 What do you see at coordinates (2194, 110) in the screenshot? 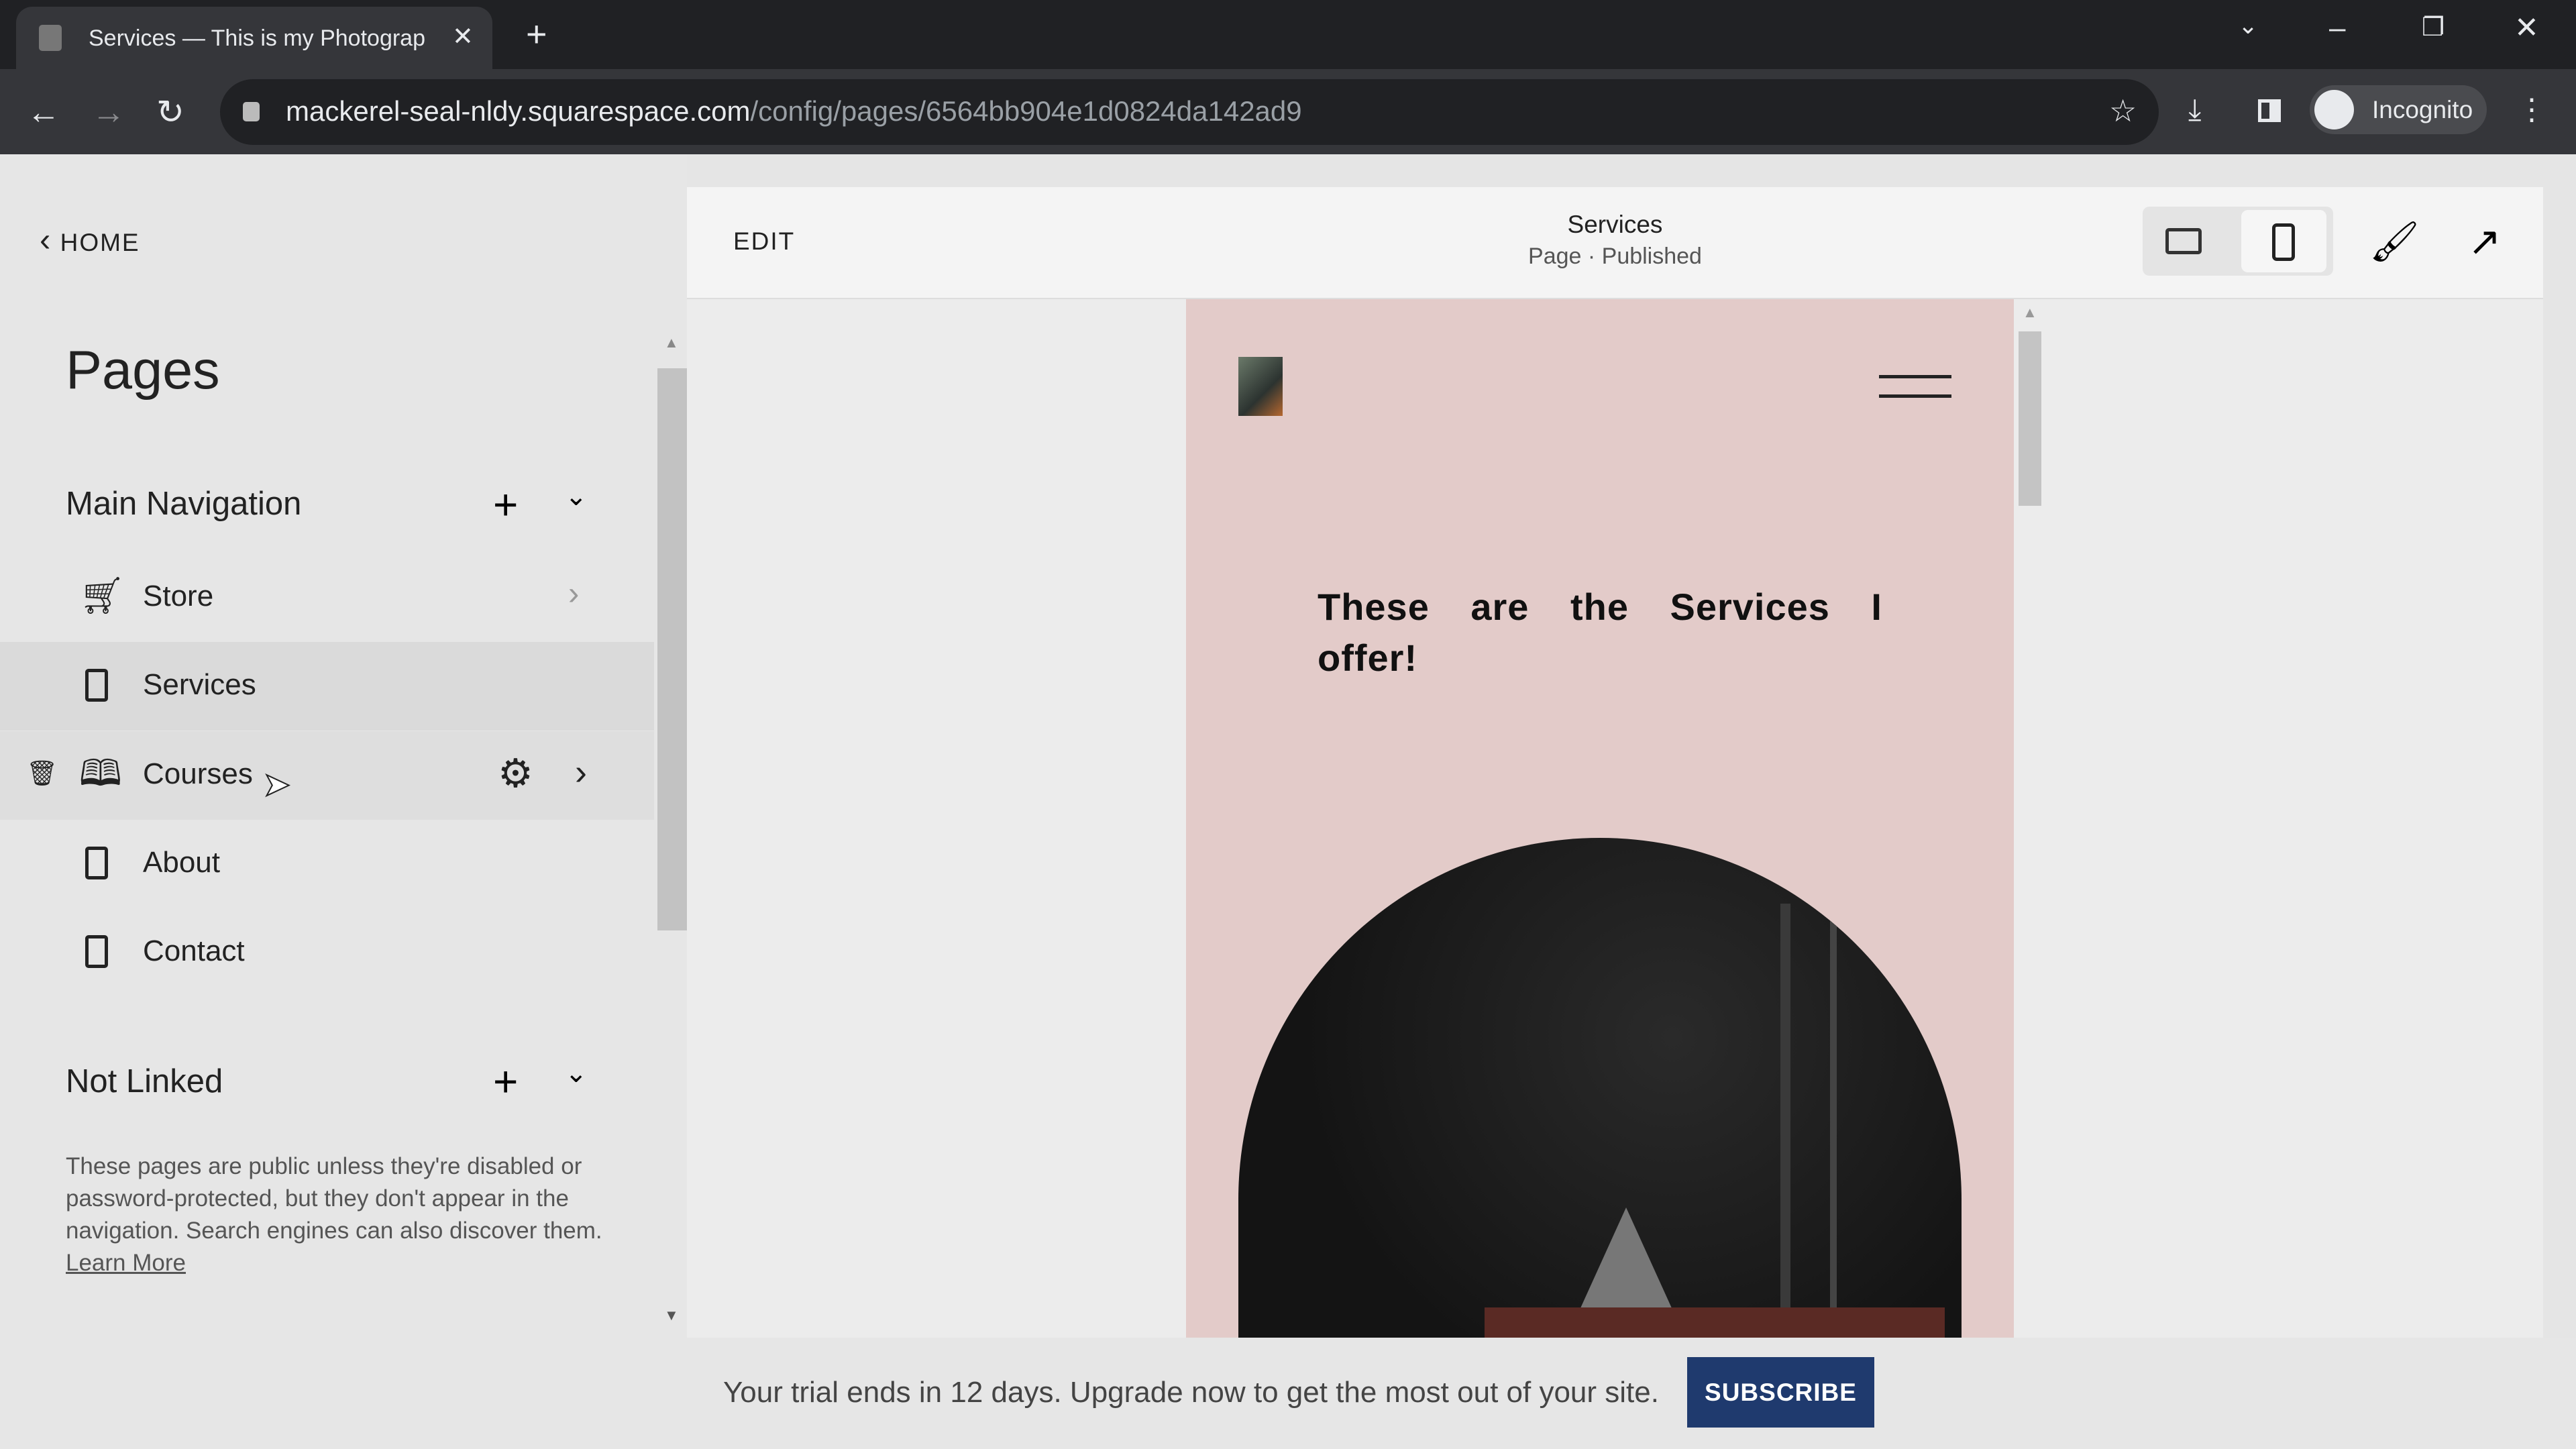
I see `download-icon: ⤓` at bounding box center [2194, 110].